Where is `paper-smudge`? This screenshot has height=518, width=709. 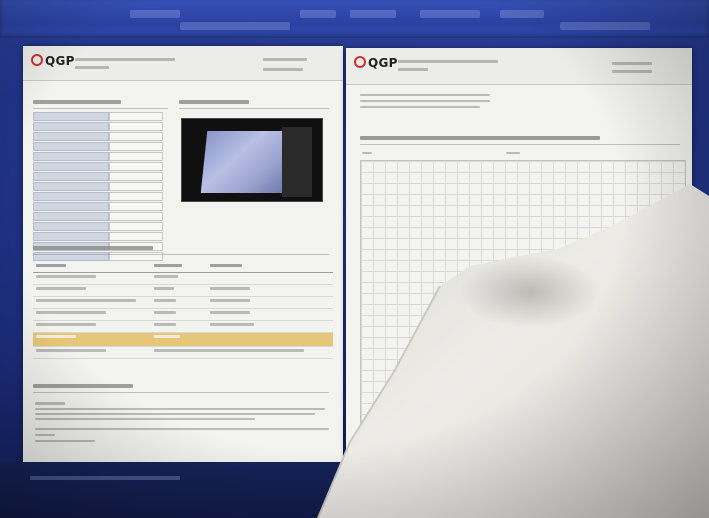 paper-smudge is located at coordinates (530, 292).